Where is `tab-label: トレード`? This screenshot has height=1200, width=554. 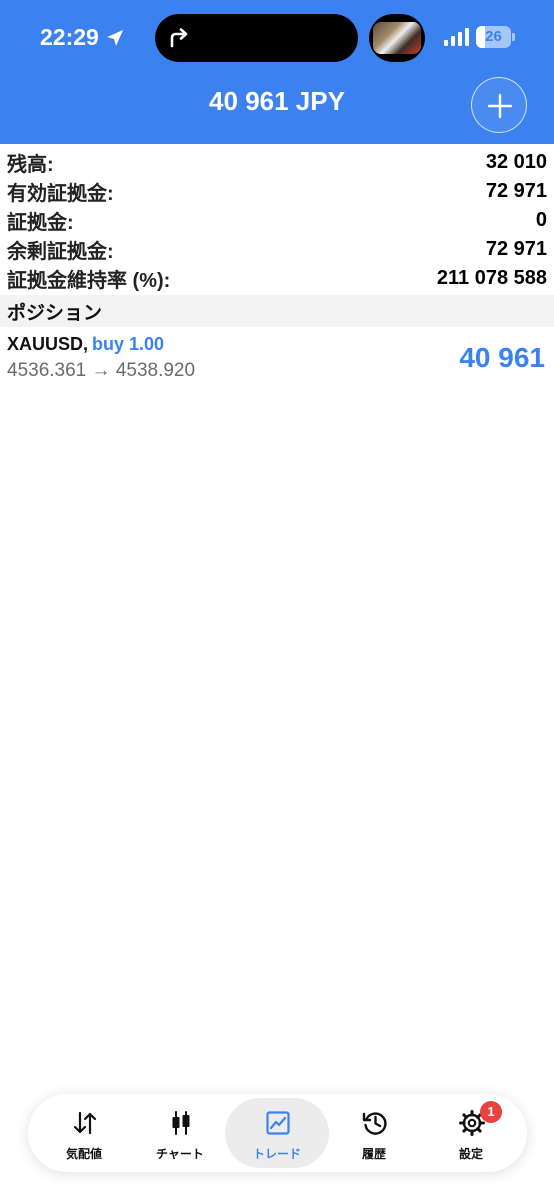
tab-label: トレード is located at coordinates (276, 1154).